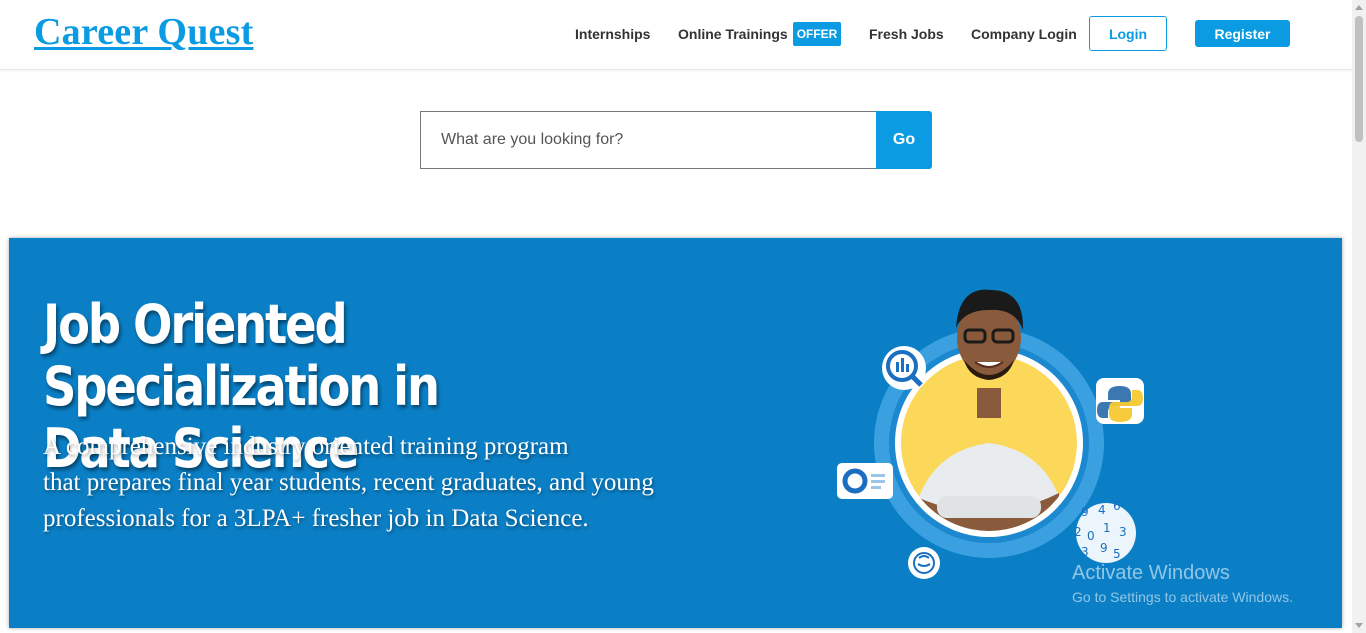  Describe the element at coordinates (1128, 33) in the screenshot. I see `login-button: Login` at that location.